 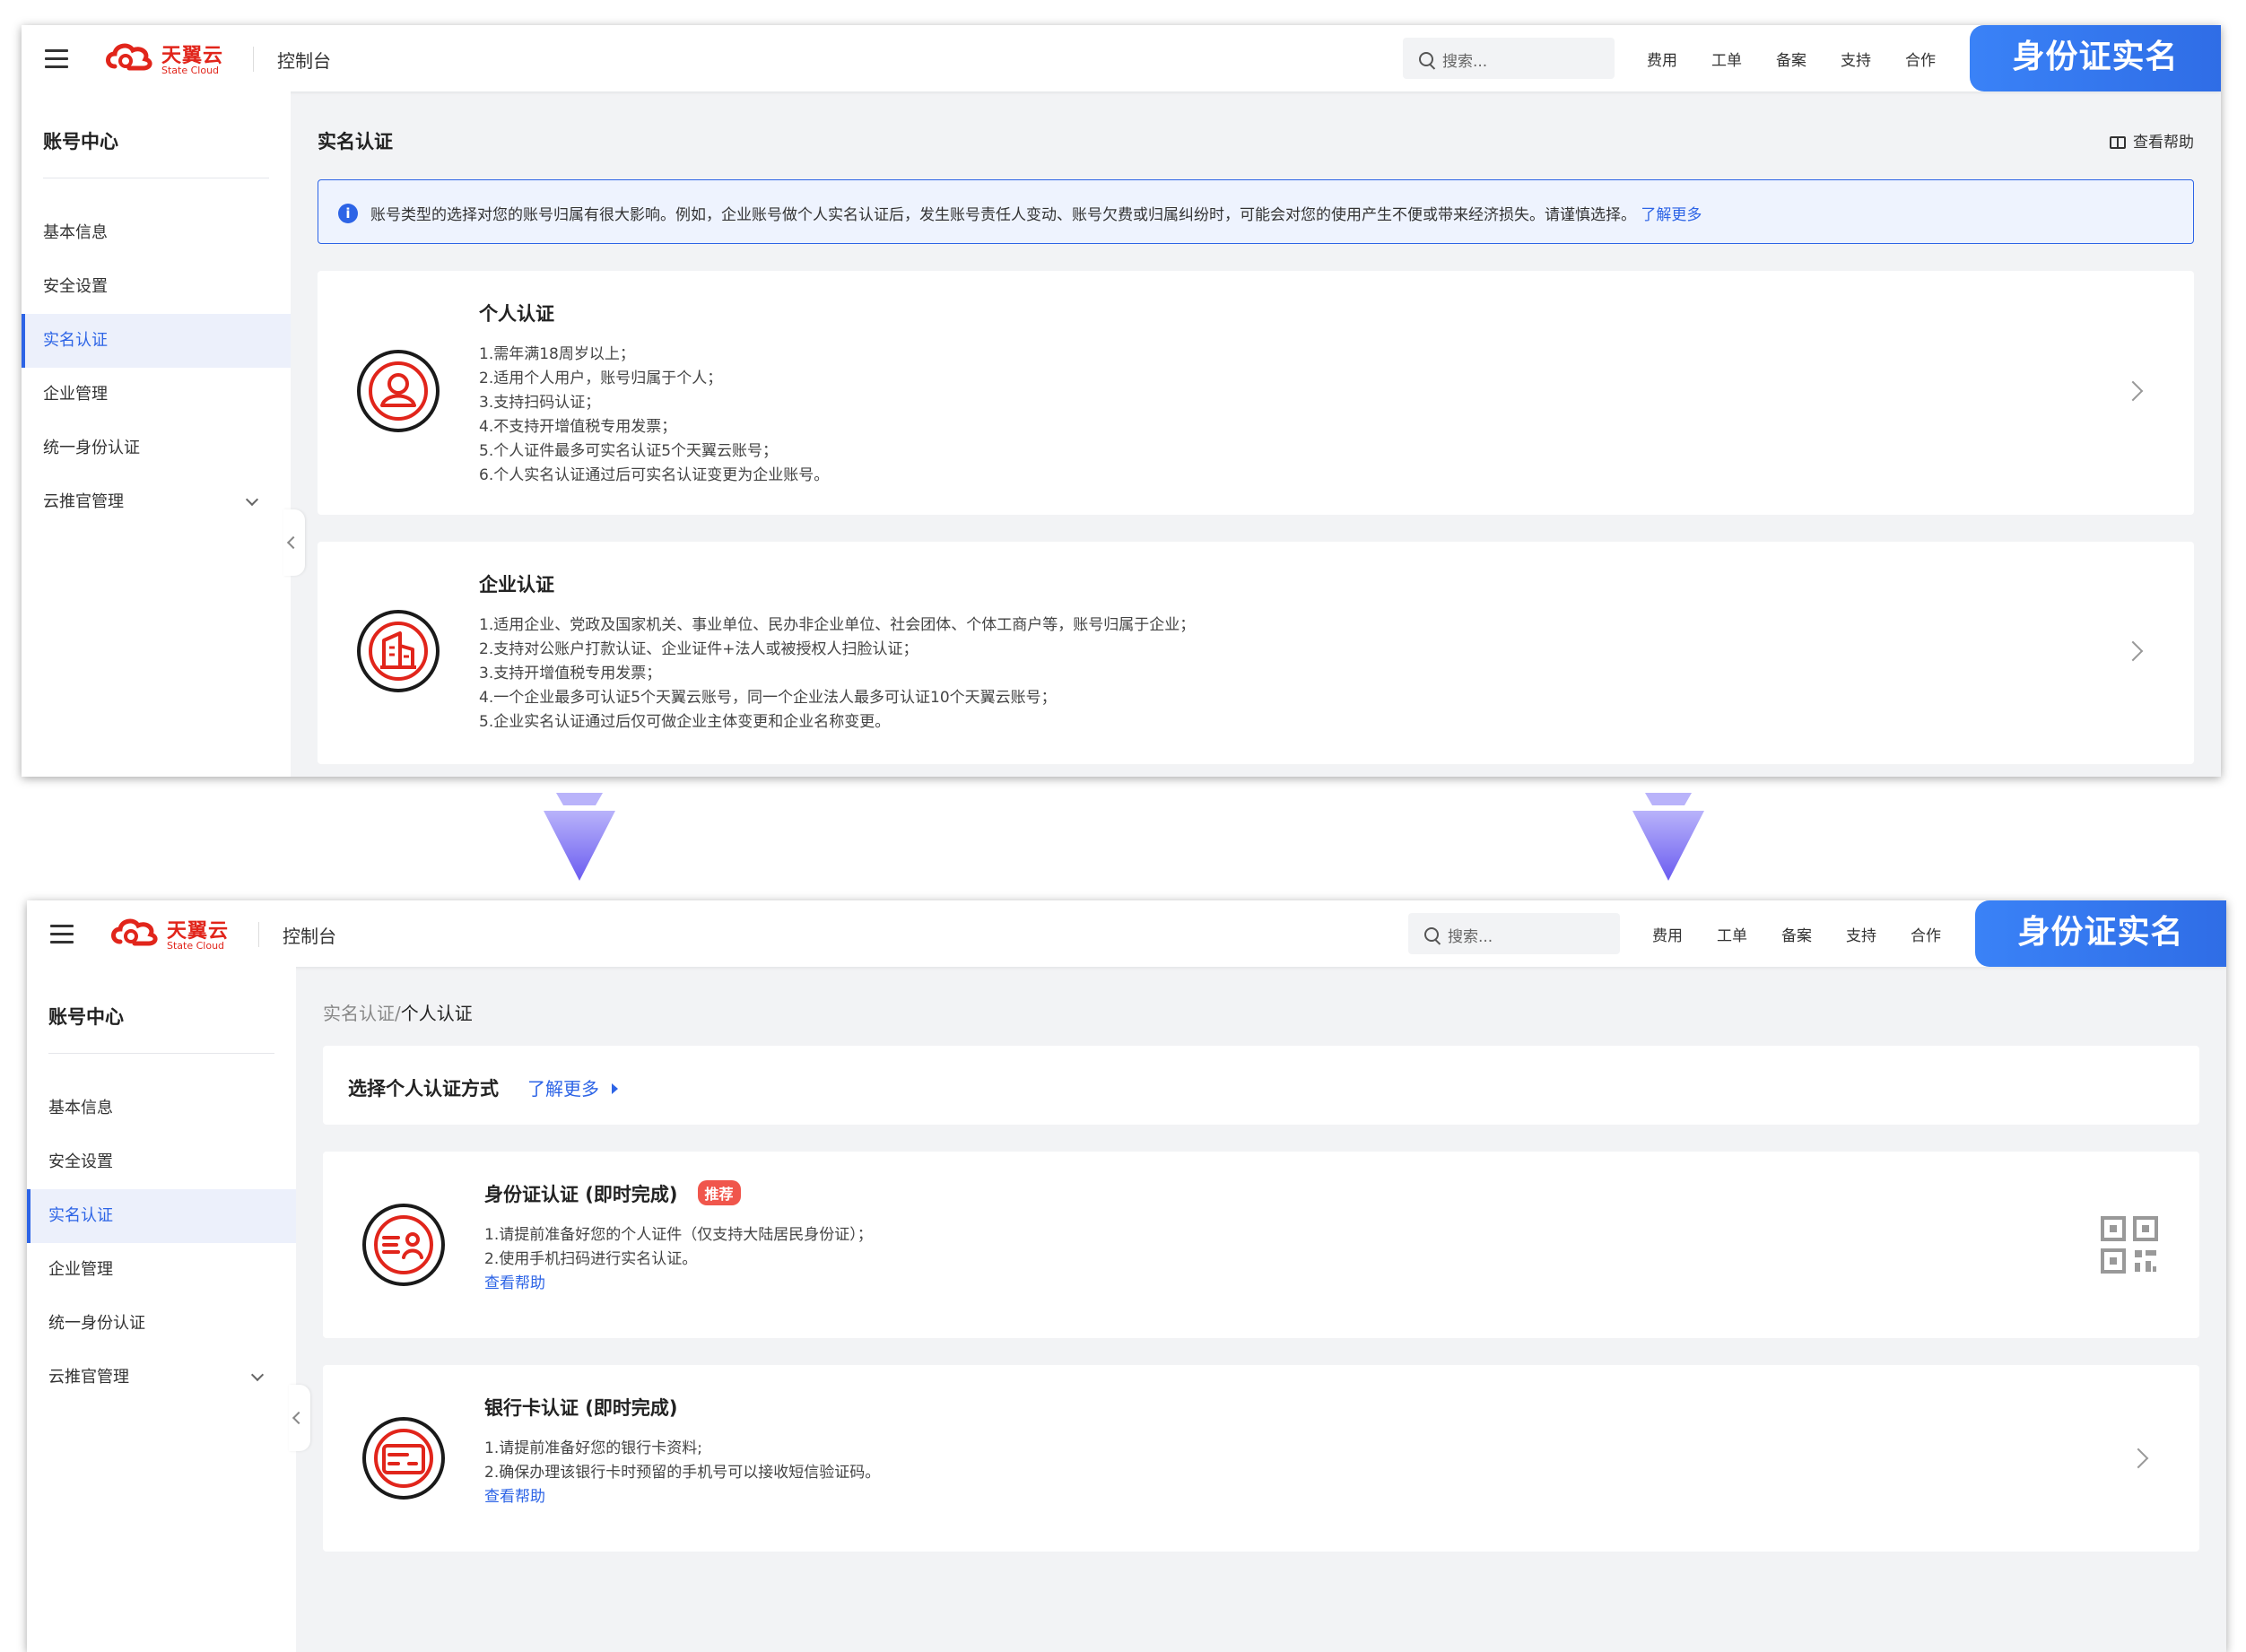 What do you see at coordinates (436, 1013) in the screenshot?
I see `breadcrumb-current: 个人认证` at bounding box center [436, 1013].